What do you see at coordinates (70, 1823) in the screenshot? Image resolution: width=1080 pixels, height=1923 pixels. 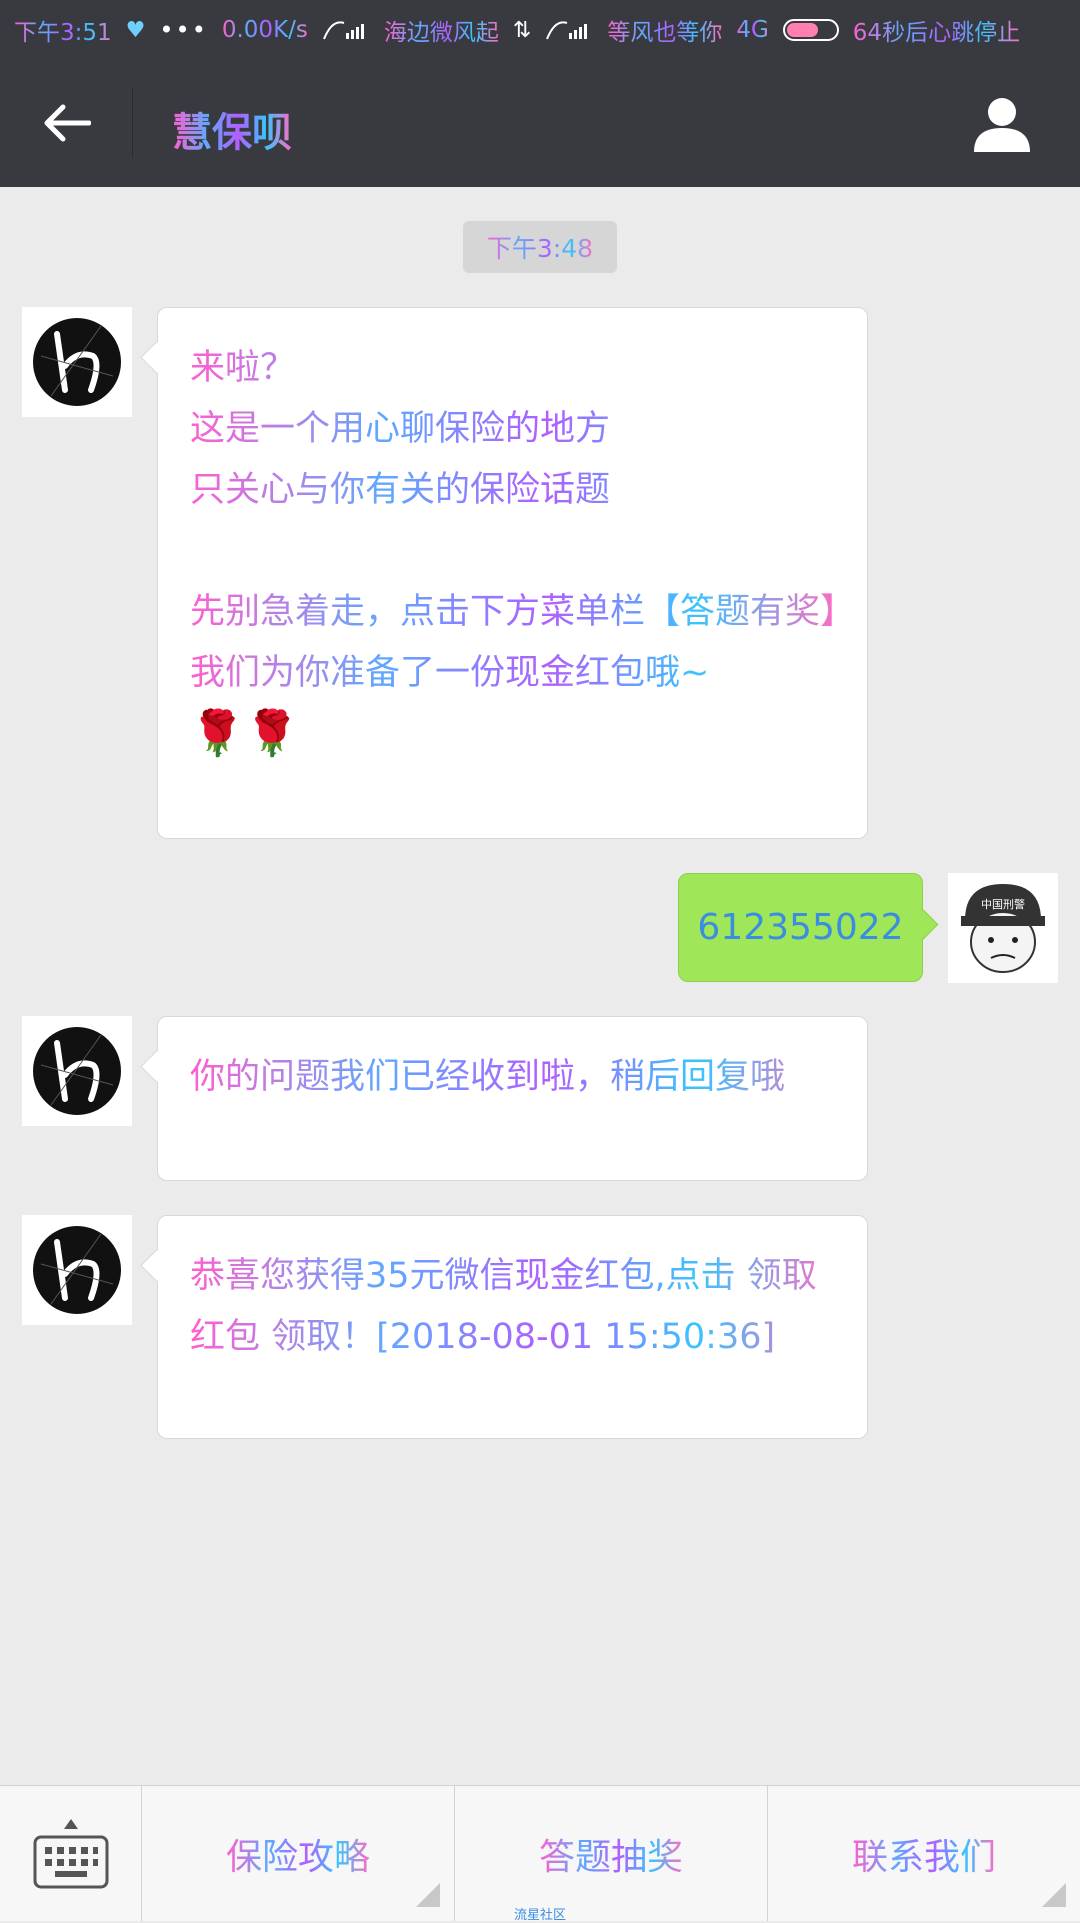 I see `caret-up-icon` at bounding box center [70, 1823].